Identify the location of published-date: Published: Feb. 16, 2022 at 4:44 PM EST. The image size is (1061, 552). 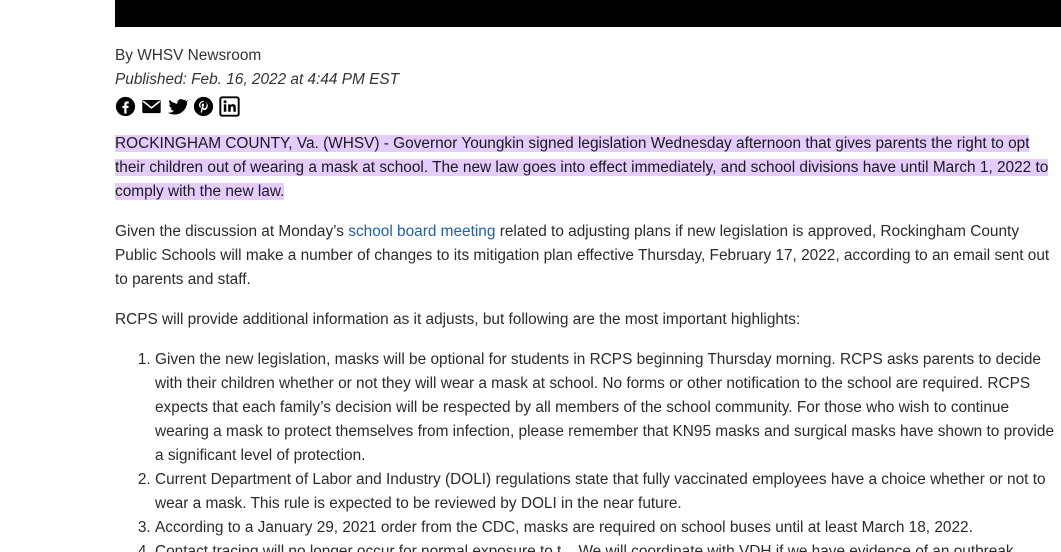
(257, 79).